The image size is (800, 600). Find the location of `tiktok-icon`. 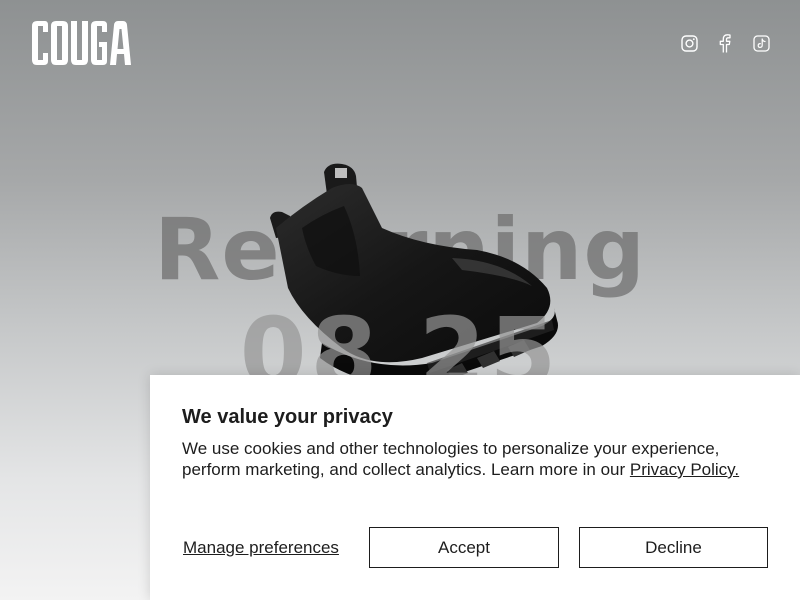

tiktok-icon is located at coordinates (761, 43).